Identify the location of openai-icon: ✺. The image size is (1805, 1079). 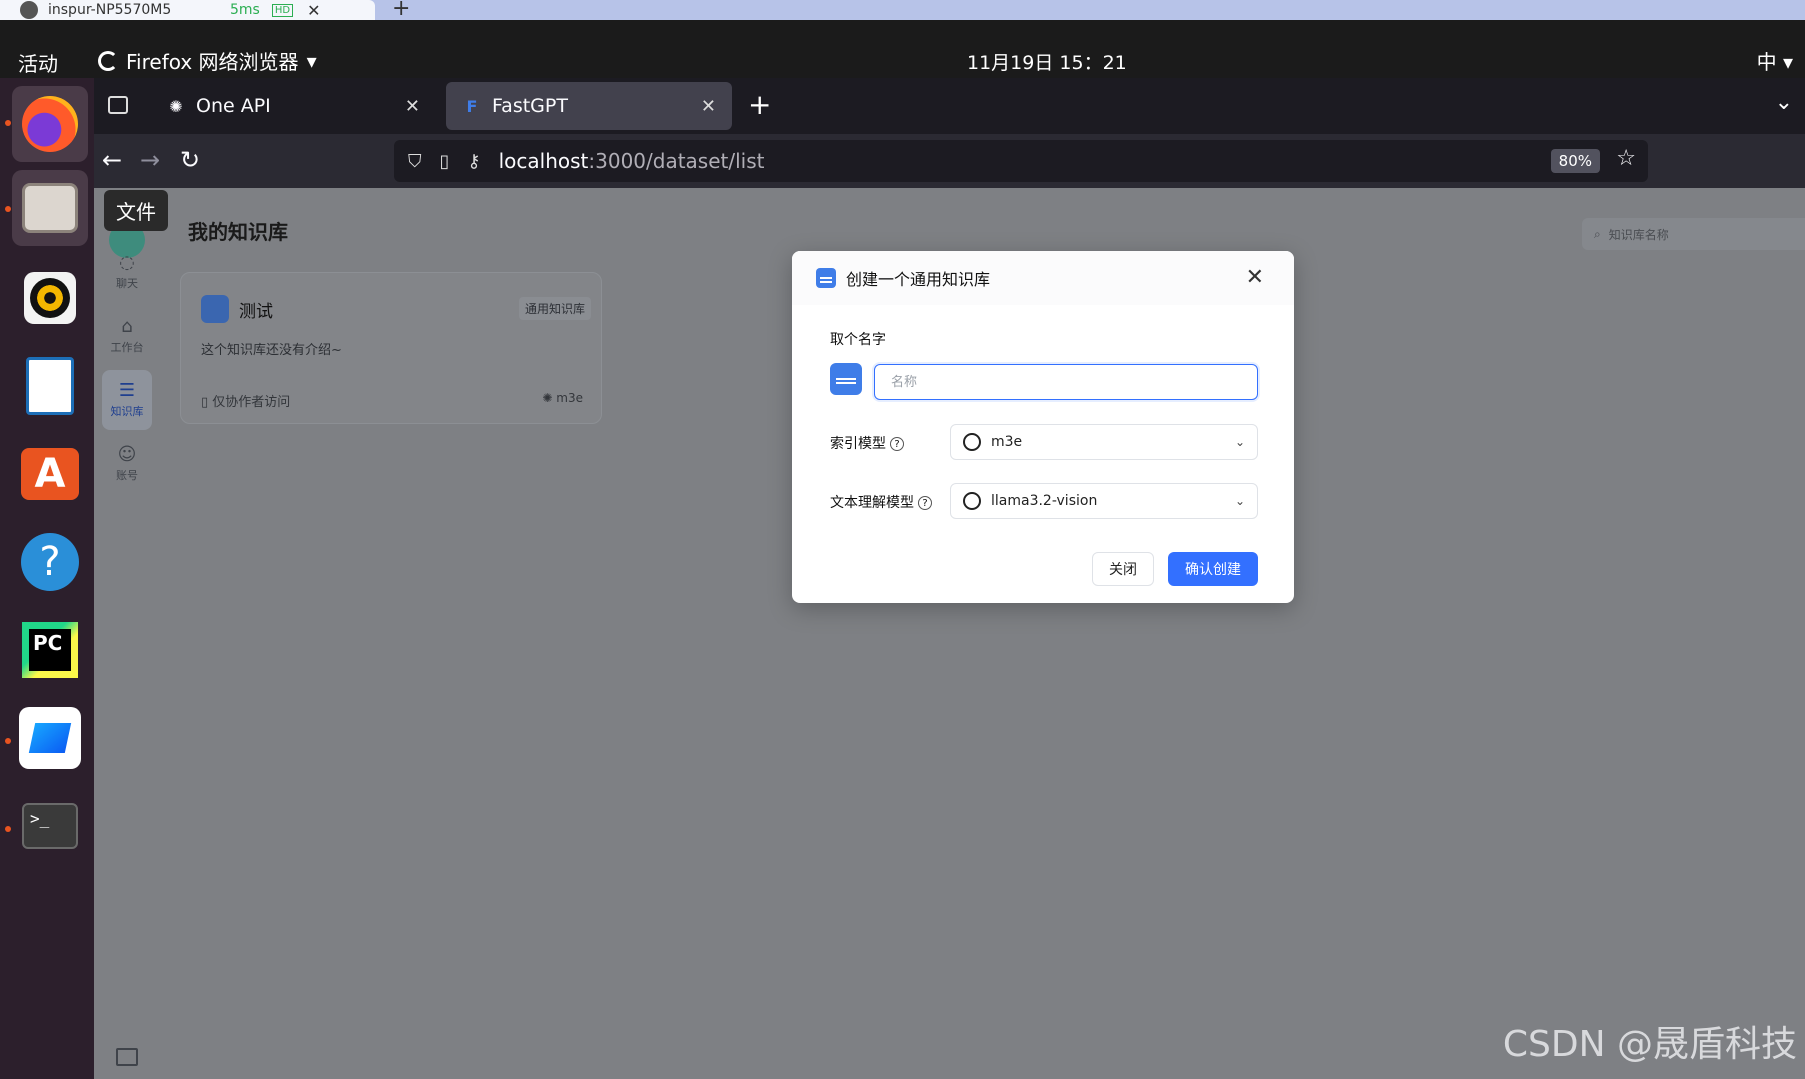
(176, 106).